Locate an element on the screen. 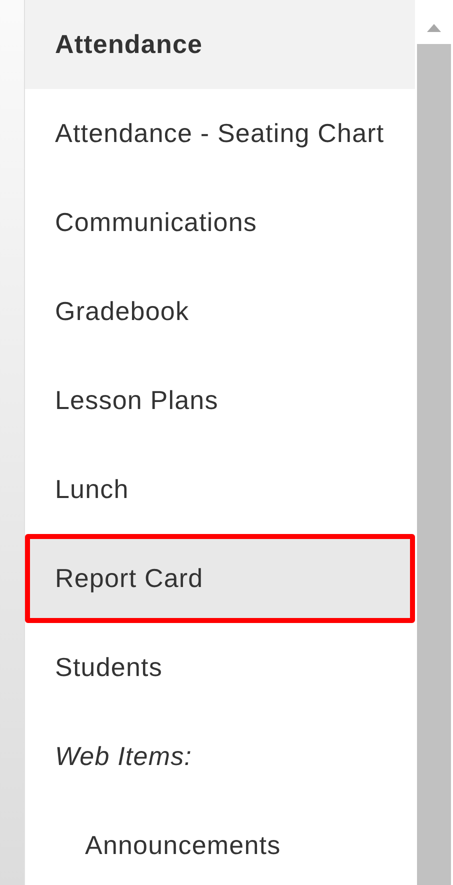 The height and width of the screenshot is (885, 453). menu-item: Attendance is located at coordinates (220, 44).